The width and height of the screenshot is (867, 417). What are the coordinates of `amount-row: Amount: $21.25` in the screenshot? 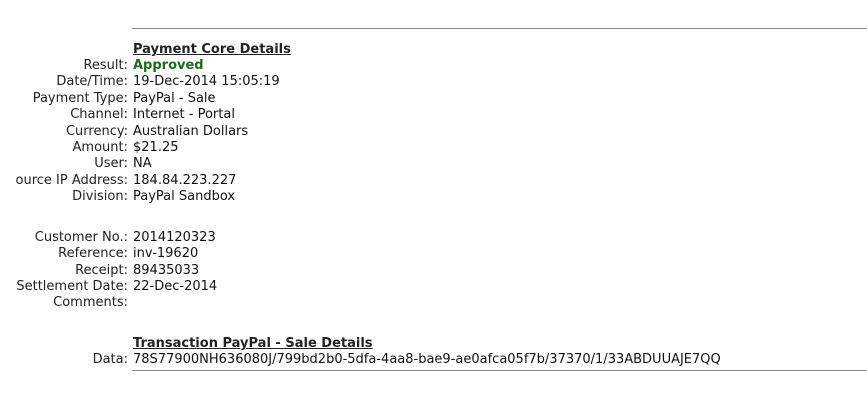 It's located at (433, 148).